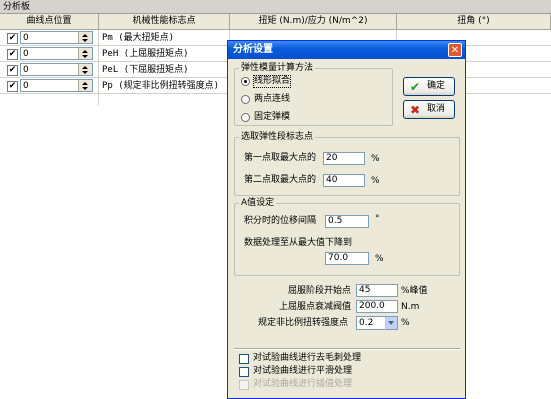  Describe the element at coordinates (429, 86) in the screenshot. I see `ok-button: ✔ 确定` at that location.